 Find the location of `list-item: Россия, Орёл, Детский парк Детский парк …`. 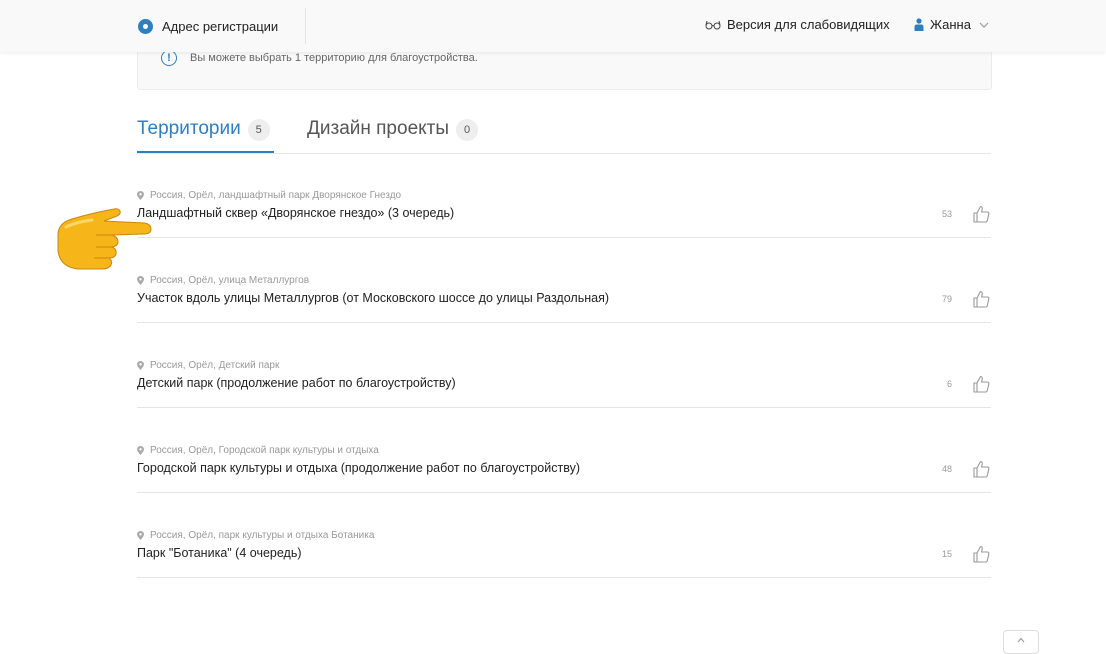

list-item: Россия, Орёл, Детский парк Детский парк … is located at coordinates (564, 365).